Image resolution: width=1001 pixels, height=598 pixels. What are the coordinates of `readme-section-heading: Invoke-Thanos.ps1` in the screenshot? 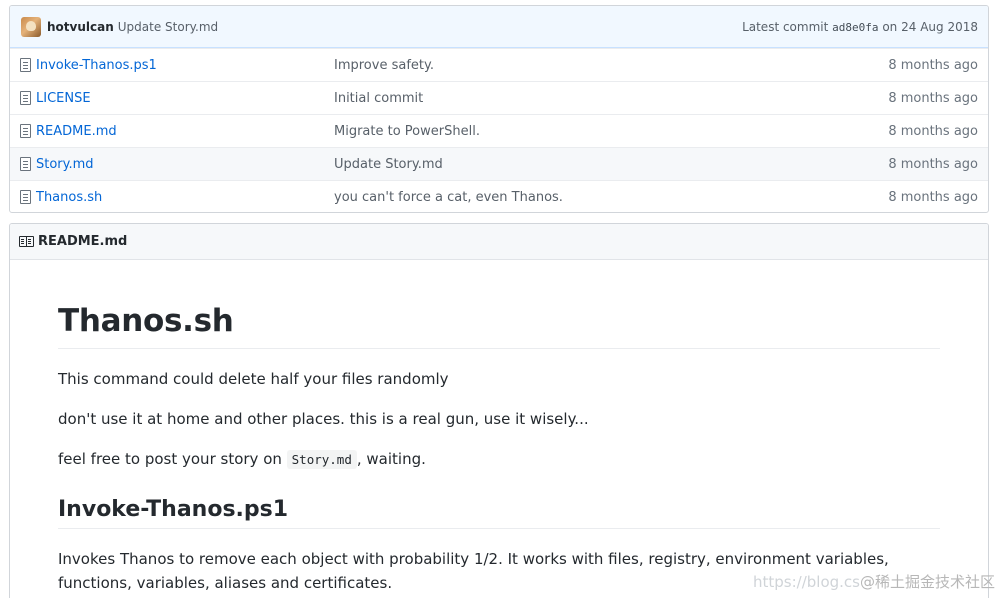 It's located at (499, 513).